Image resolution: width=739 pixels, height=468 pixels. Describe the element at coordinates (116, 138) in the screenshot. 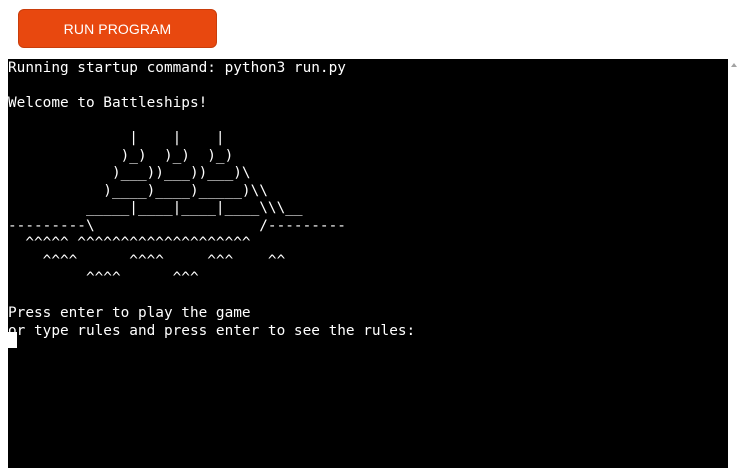

I see `ascii-ship-line: | | |` at that location.